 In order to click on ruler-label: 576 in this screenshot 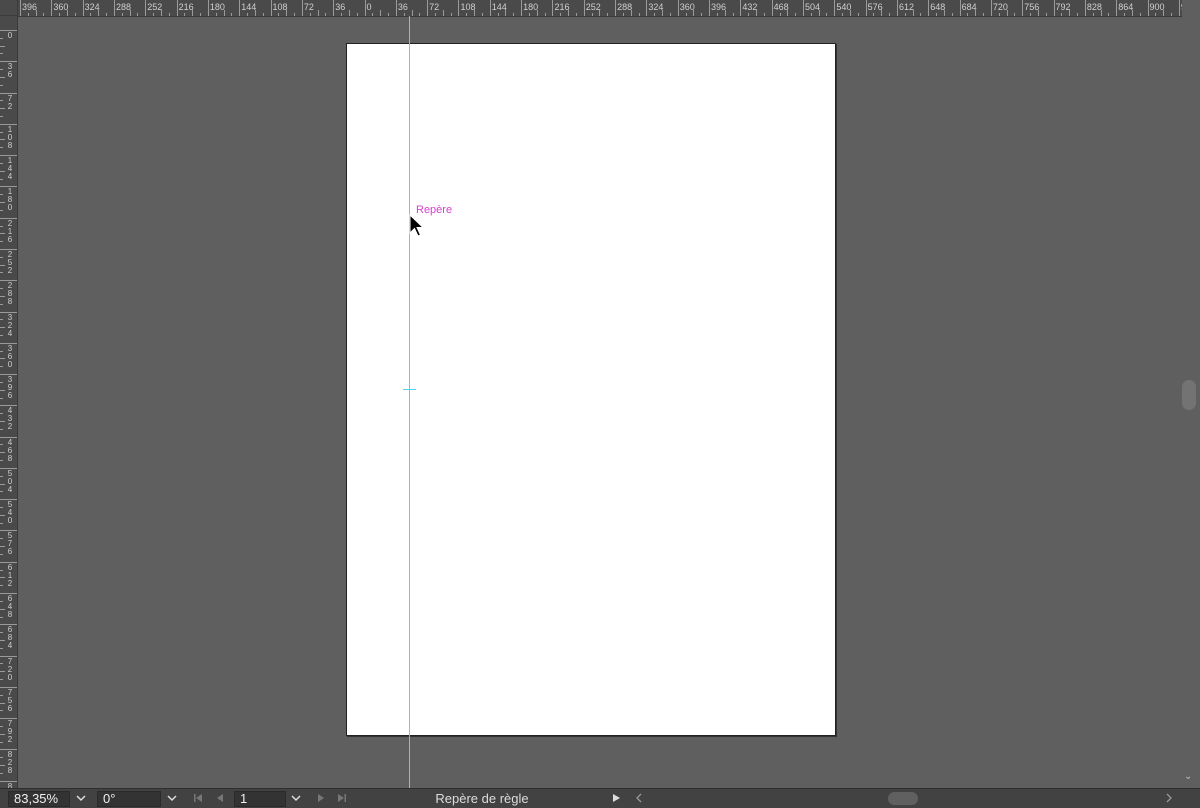, I will do `click(10, 544)`.